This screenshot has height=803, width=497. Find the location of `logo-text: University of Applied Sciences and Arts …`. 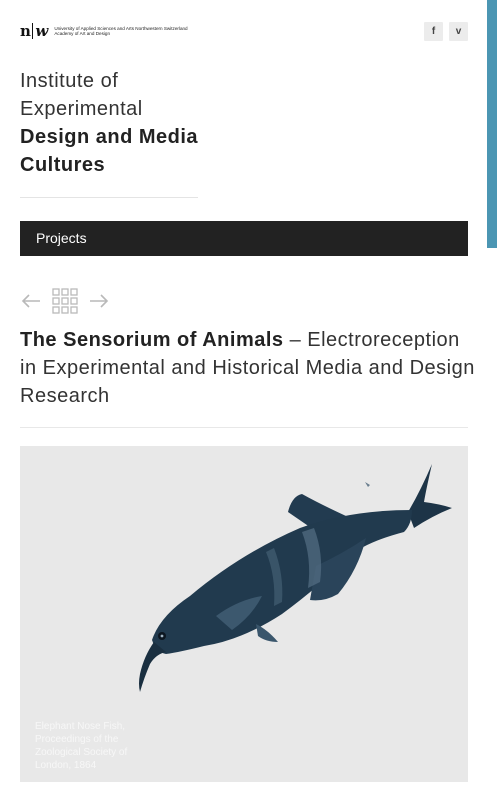

logo-text: University of Applied Sciences and Arts … is located at coordinates (120, 31).